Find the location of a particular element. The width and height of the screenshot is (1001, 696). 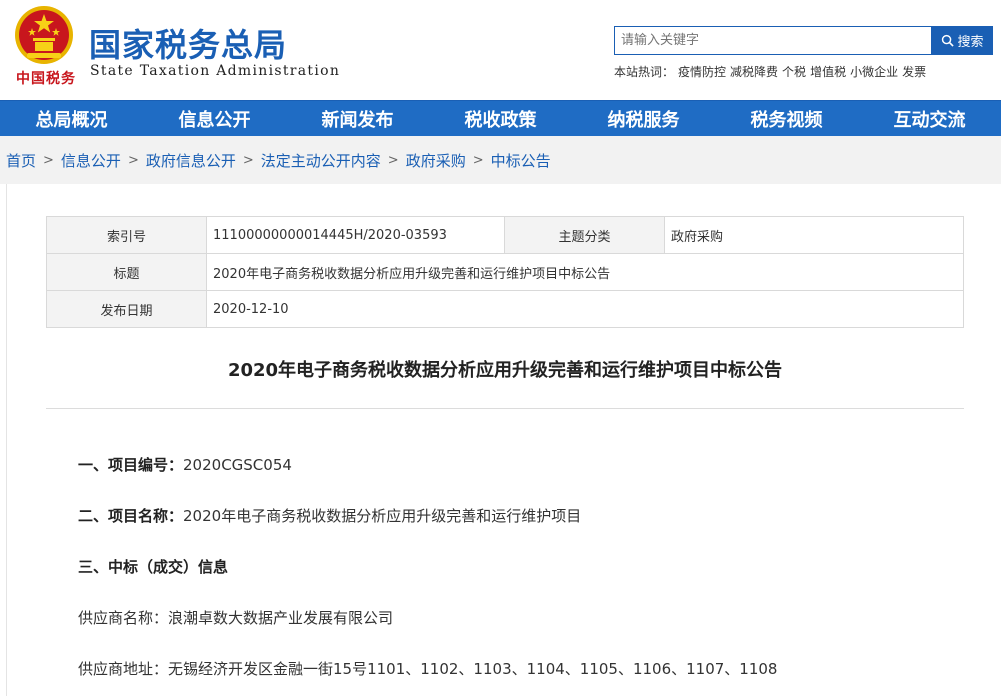

search-button: 搜索 is located at coordinates (962, 40).